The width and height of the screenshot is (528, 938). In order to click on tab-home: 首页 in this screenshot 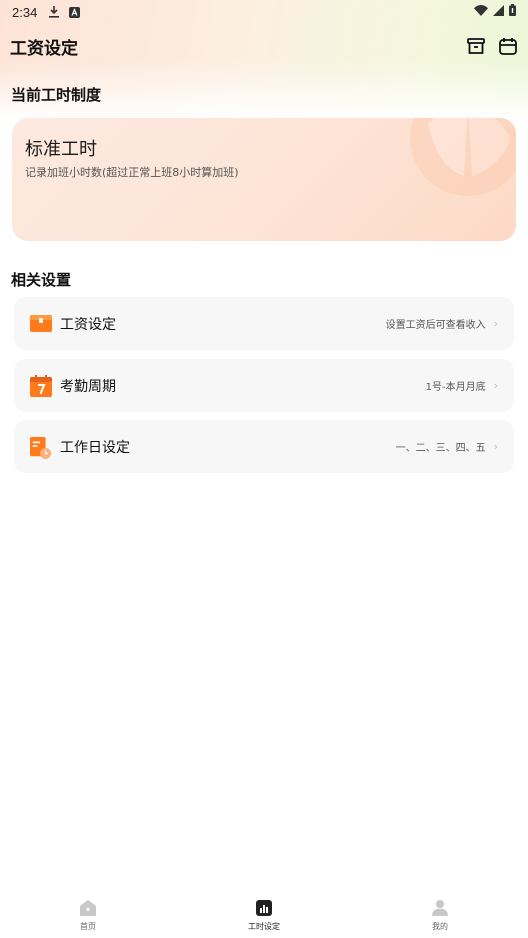, I will do `click(88, 914)`.